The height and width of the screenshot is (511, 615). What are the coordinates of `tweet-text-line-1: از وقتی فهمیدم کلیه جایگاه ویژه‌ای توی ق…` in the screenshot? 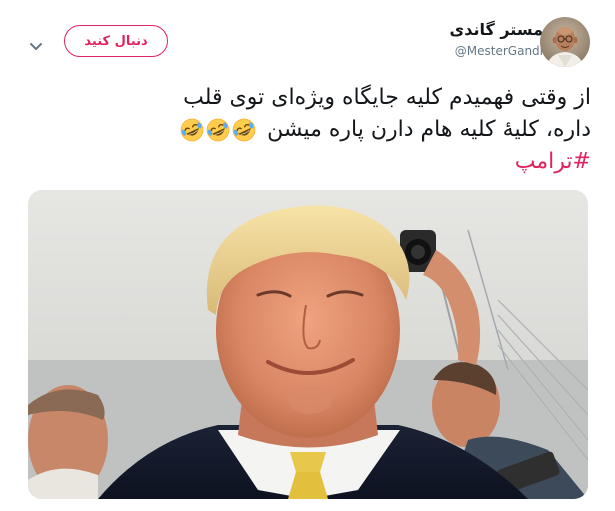 It's located at (387, 97).